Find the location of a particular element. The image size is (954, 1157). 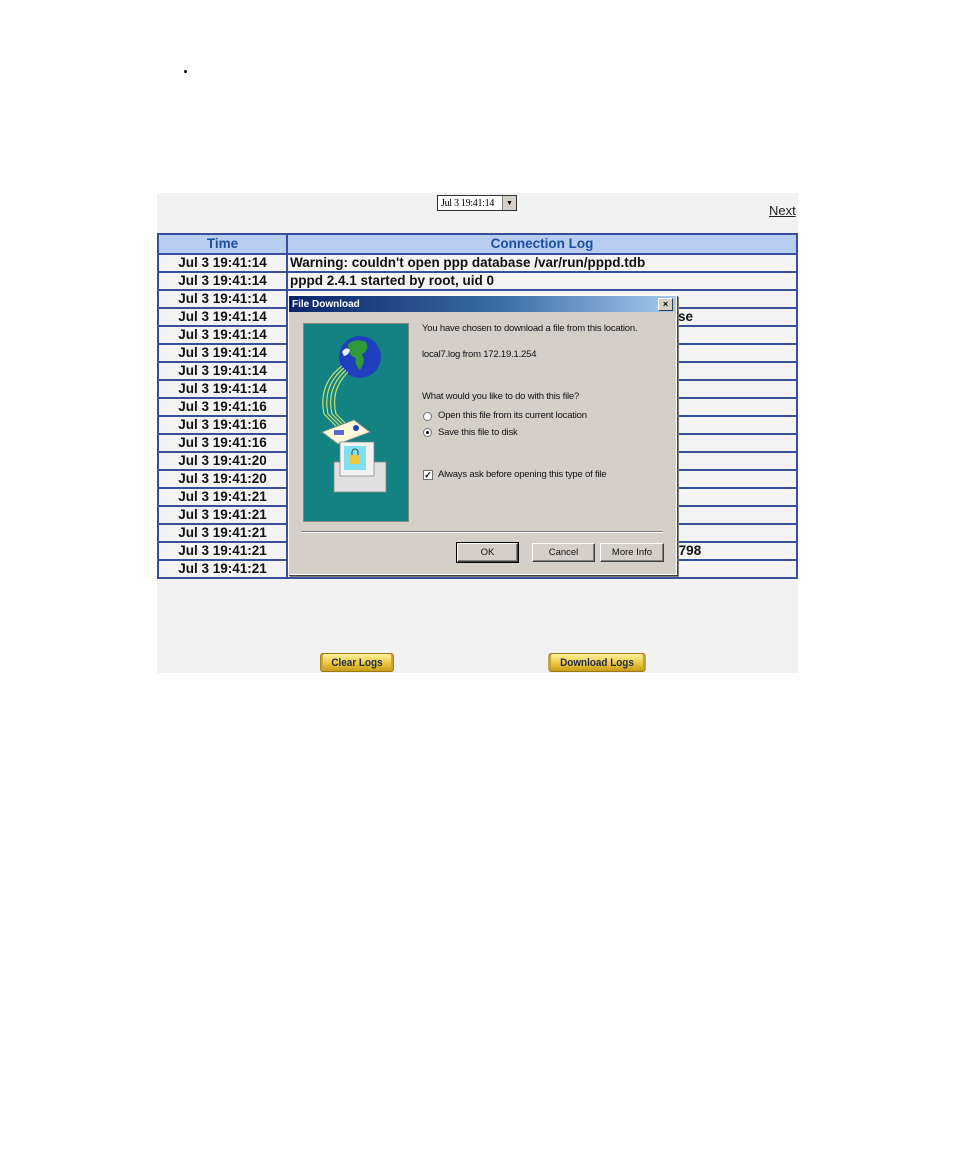

dialog-titlebar: File Download × is located at coordinates (482, 304).